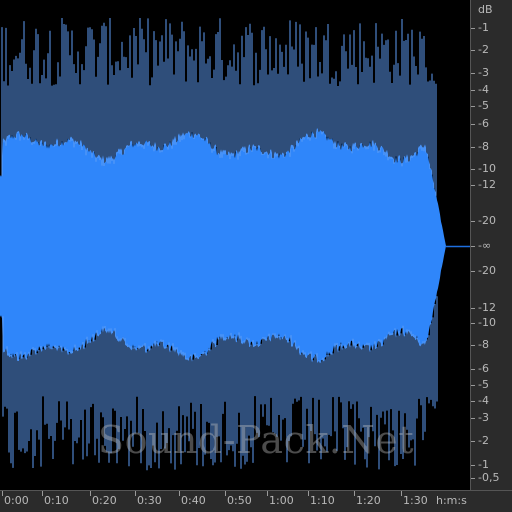 The height and width of the screenshot is (512, 512). I want to click on amplitude-label: -∞, so click(485, 245).